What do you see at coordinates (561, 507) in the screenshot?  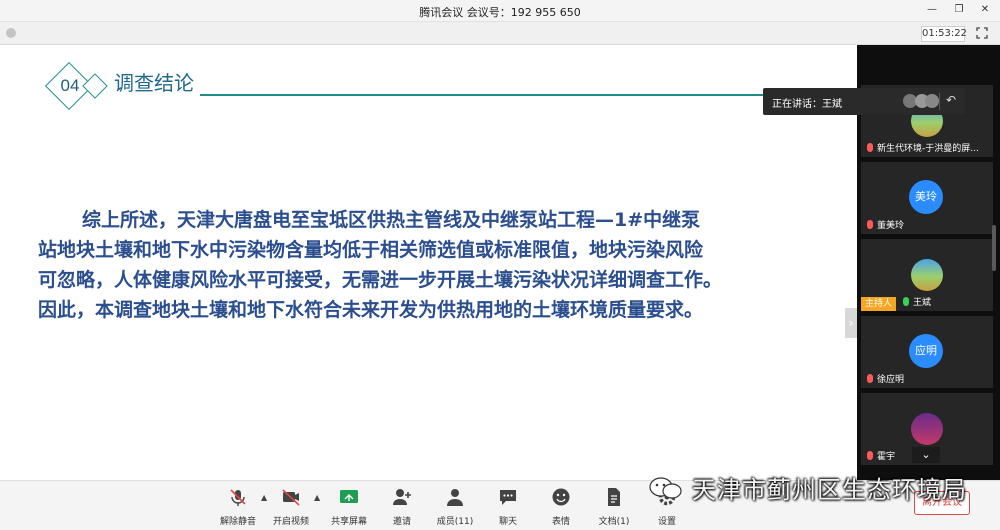 I see `reactions-button: 表情` at bounding box center [561, 507].